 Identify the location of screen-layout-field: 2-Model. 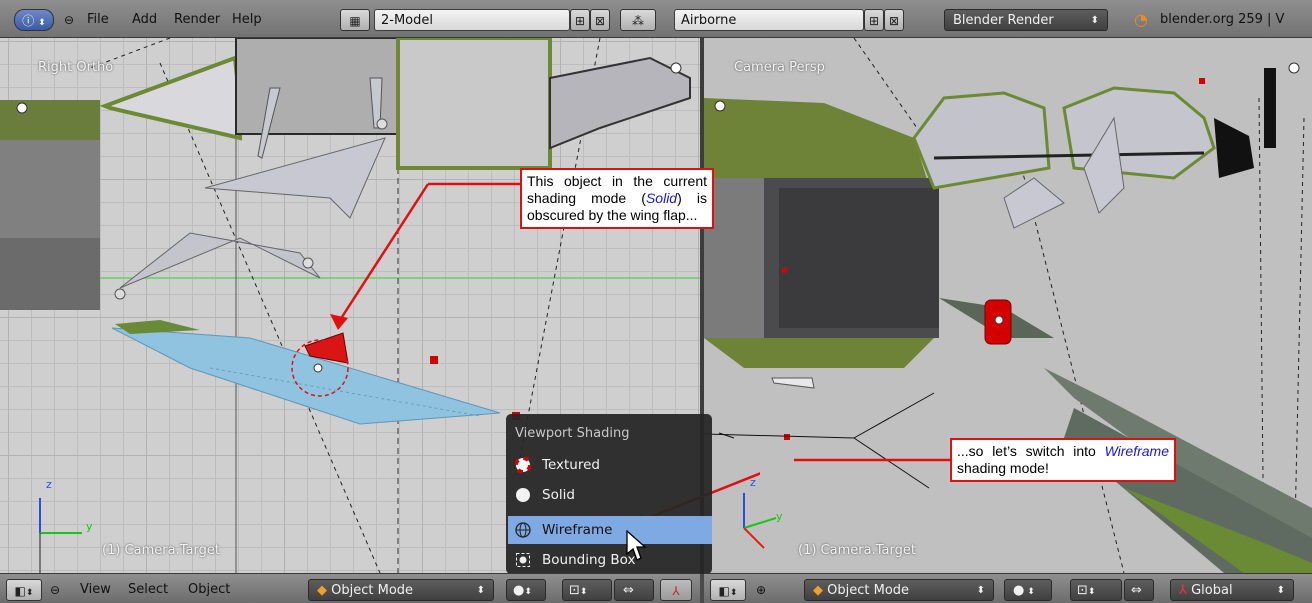
(472, 20).